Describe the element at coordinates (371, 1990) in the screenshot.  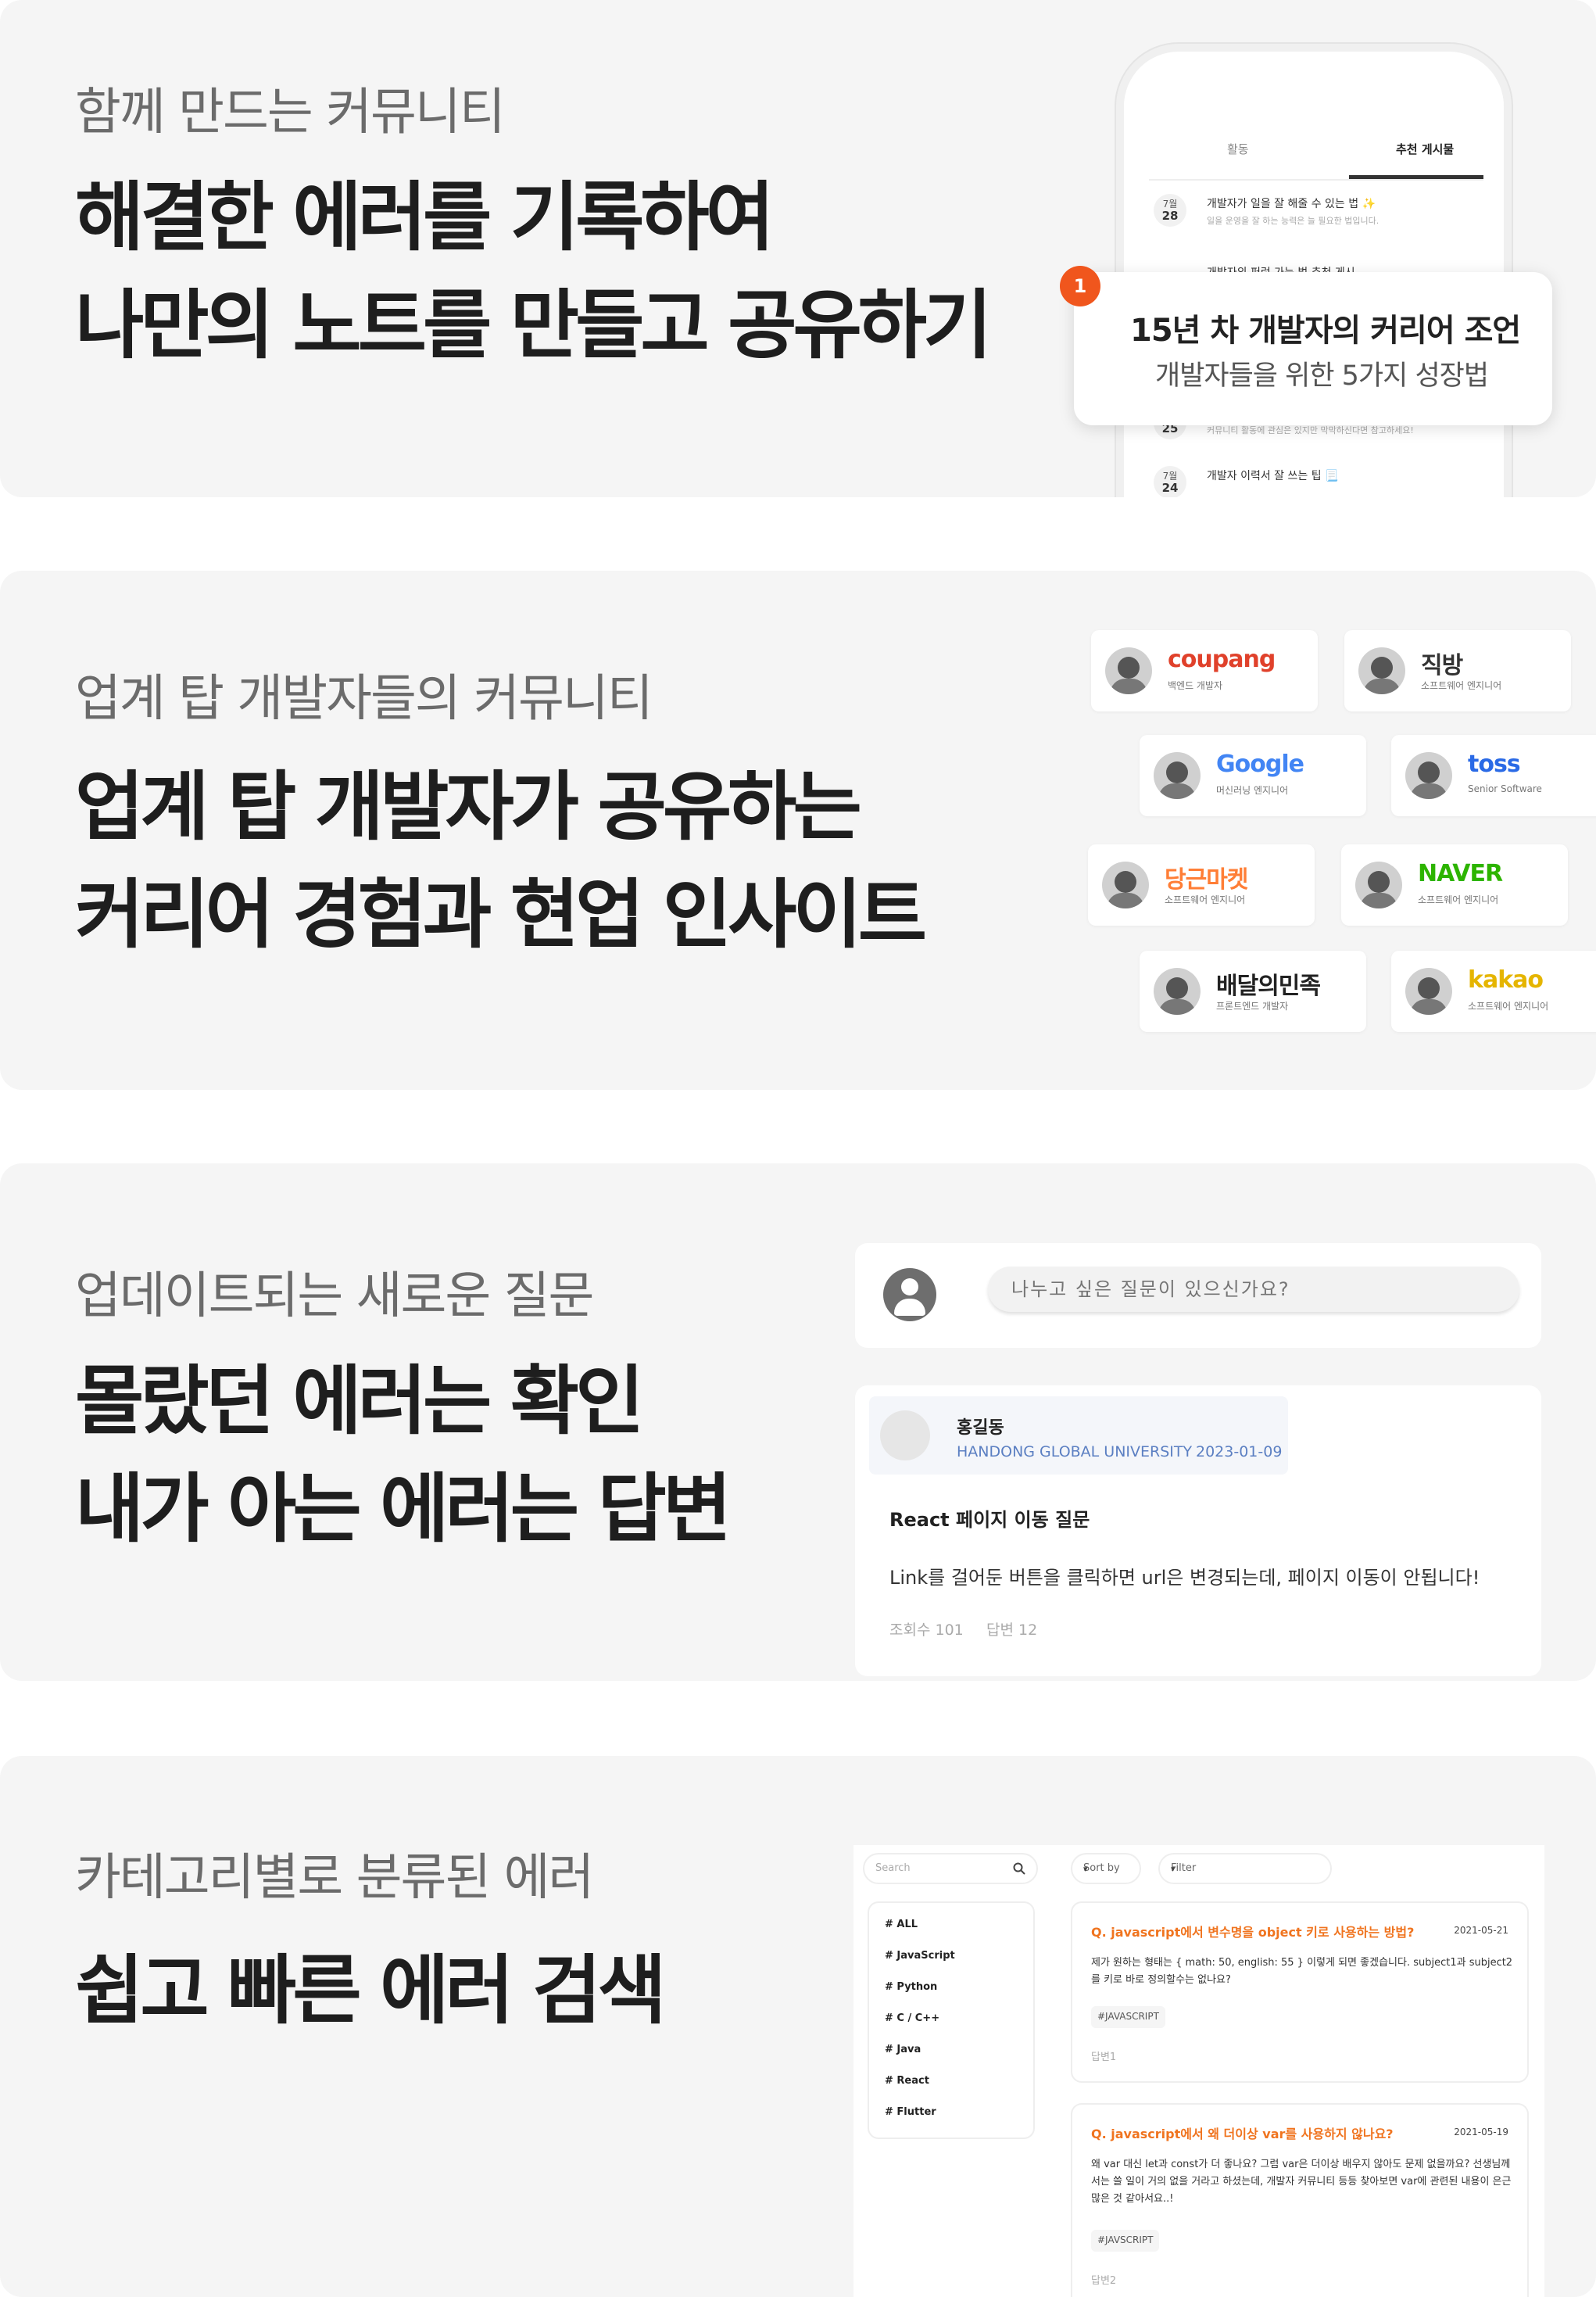
I see `section-title: 쉽고 빠른 에러 검색` at that location.